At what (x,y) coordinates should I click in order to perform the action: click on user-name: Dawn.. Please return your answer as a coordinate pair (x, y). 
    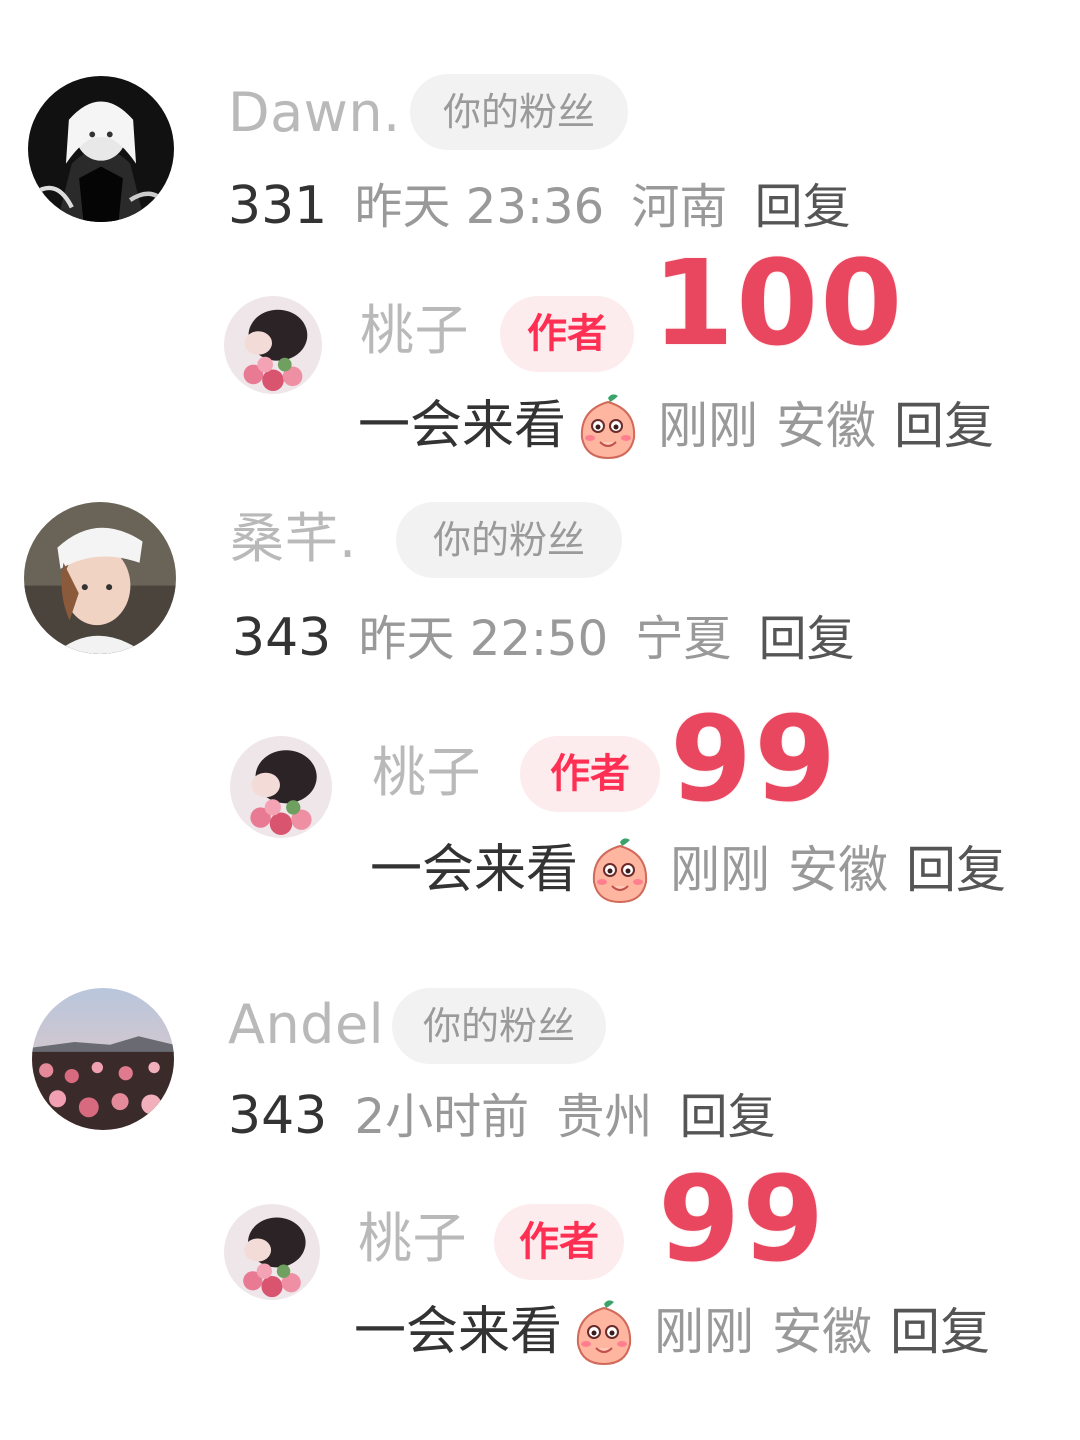
    Looking at the image, I should click on (314, 113).